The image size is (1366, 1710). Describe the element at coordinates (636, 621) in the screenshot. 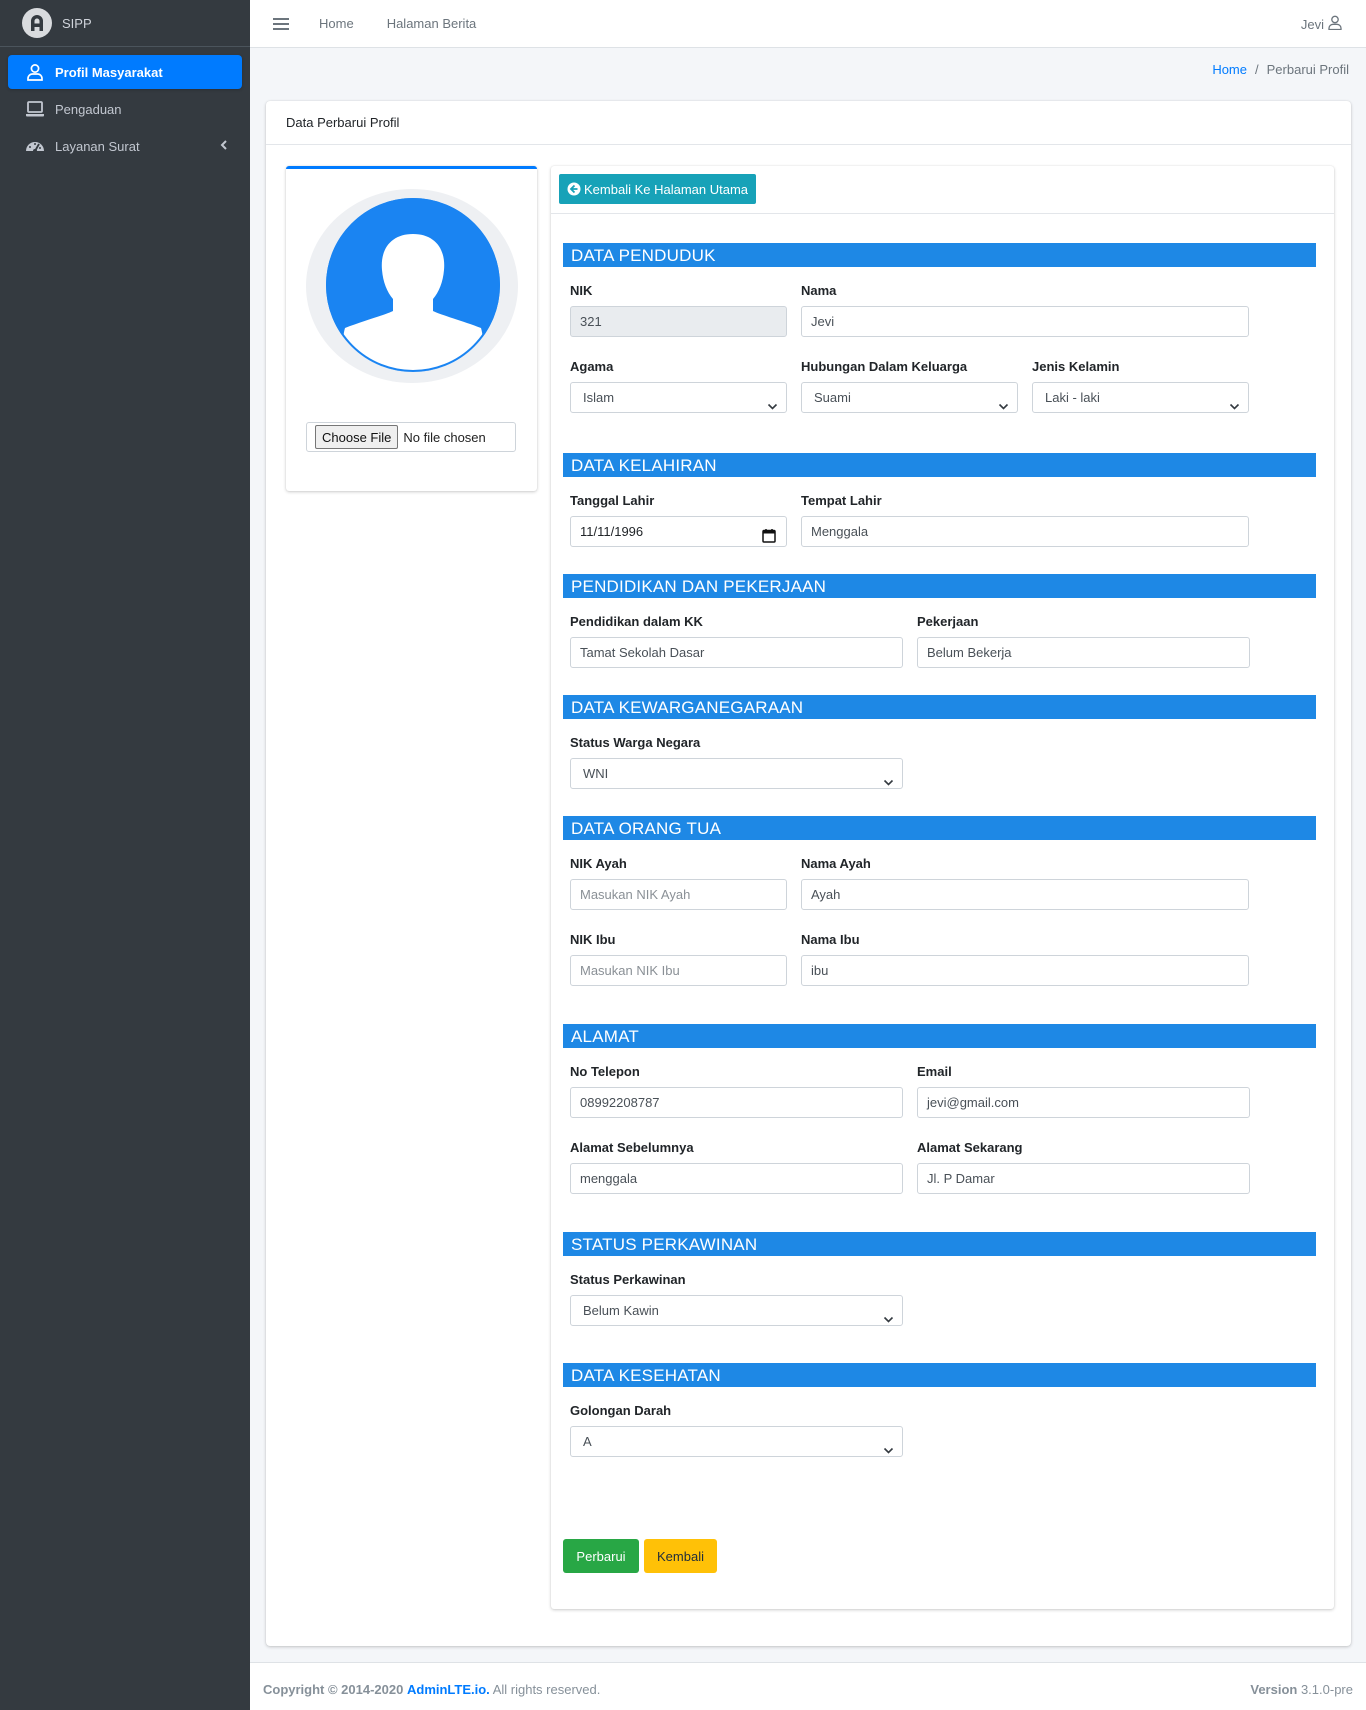

I see `label-pendidikan: Pendidikan dalam KK` at that location.